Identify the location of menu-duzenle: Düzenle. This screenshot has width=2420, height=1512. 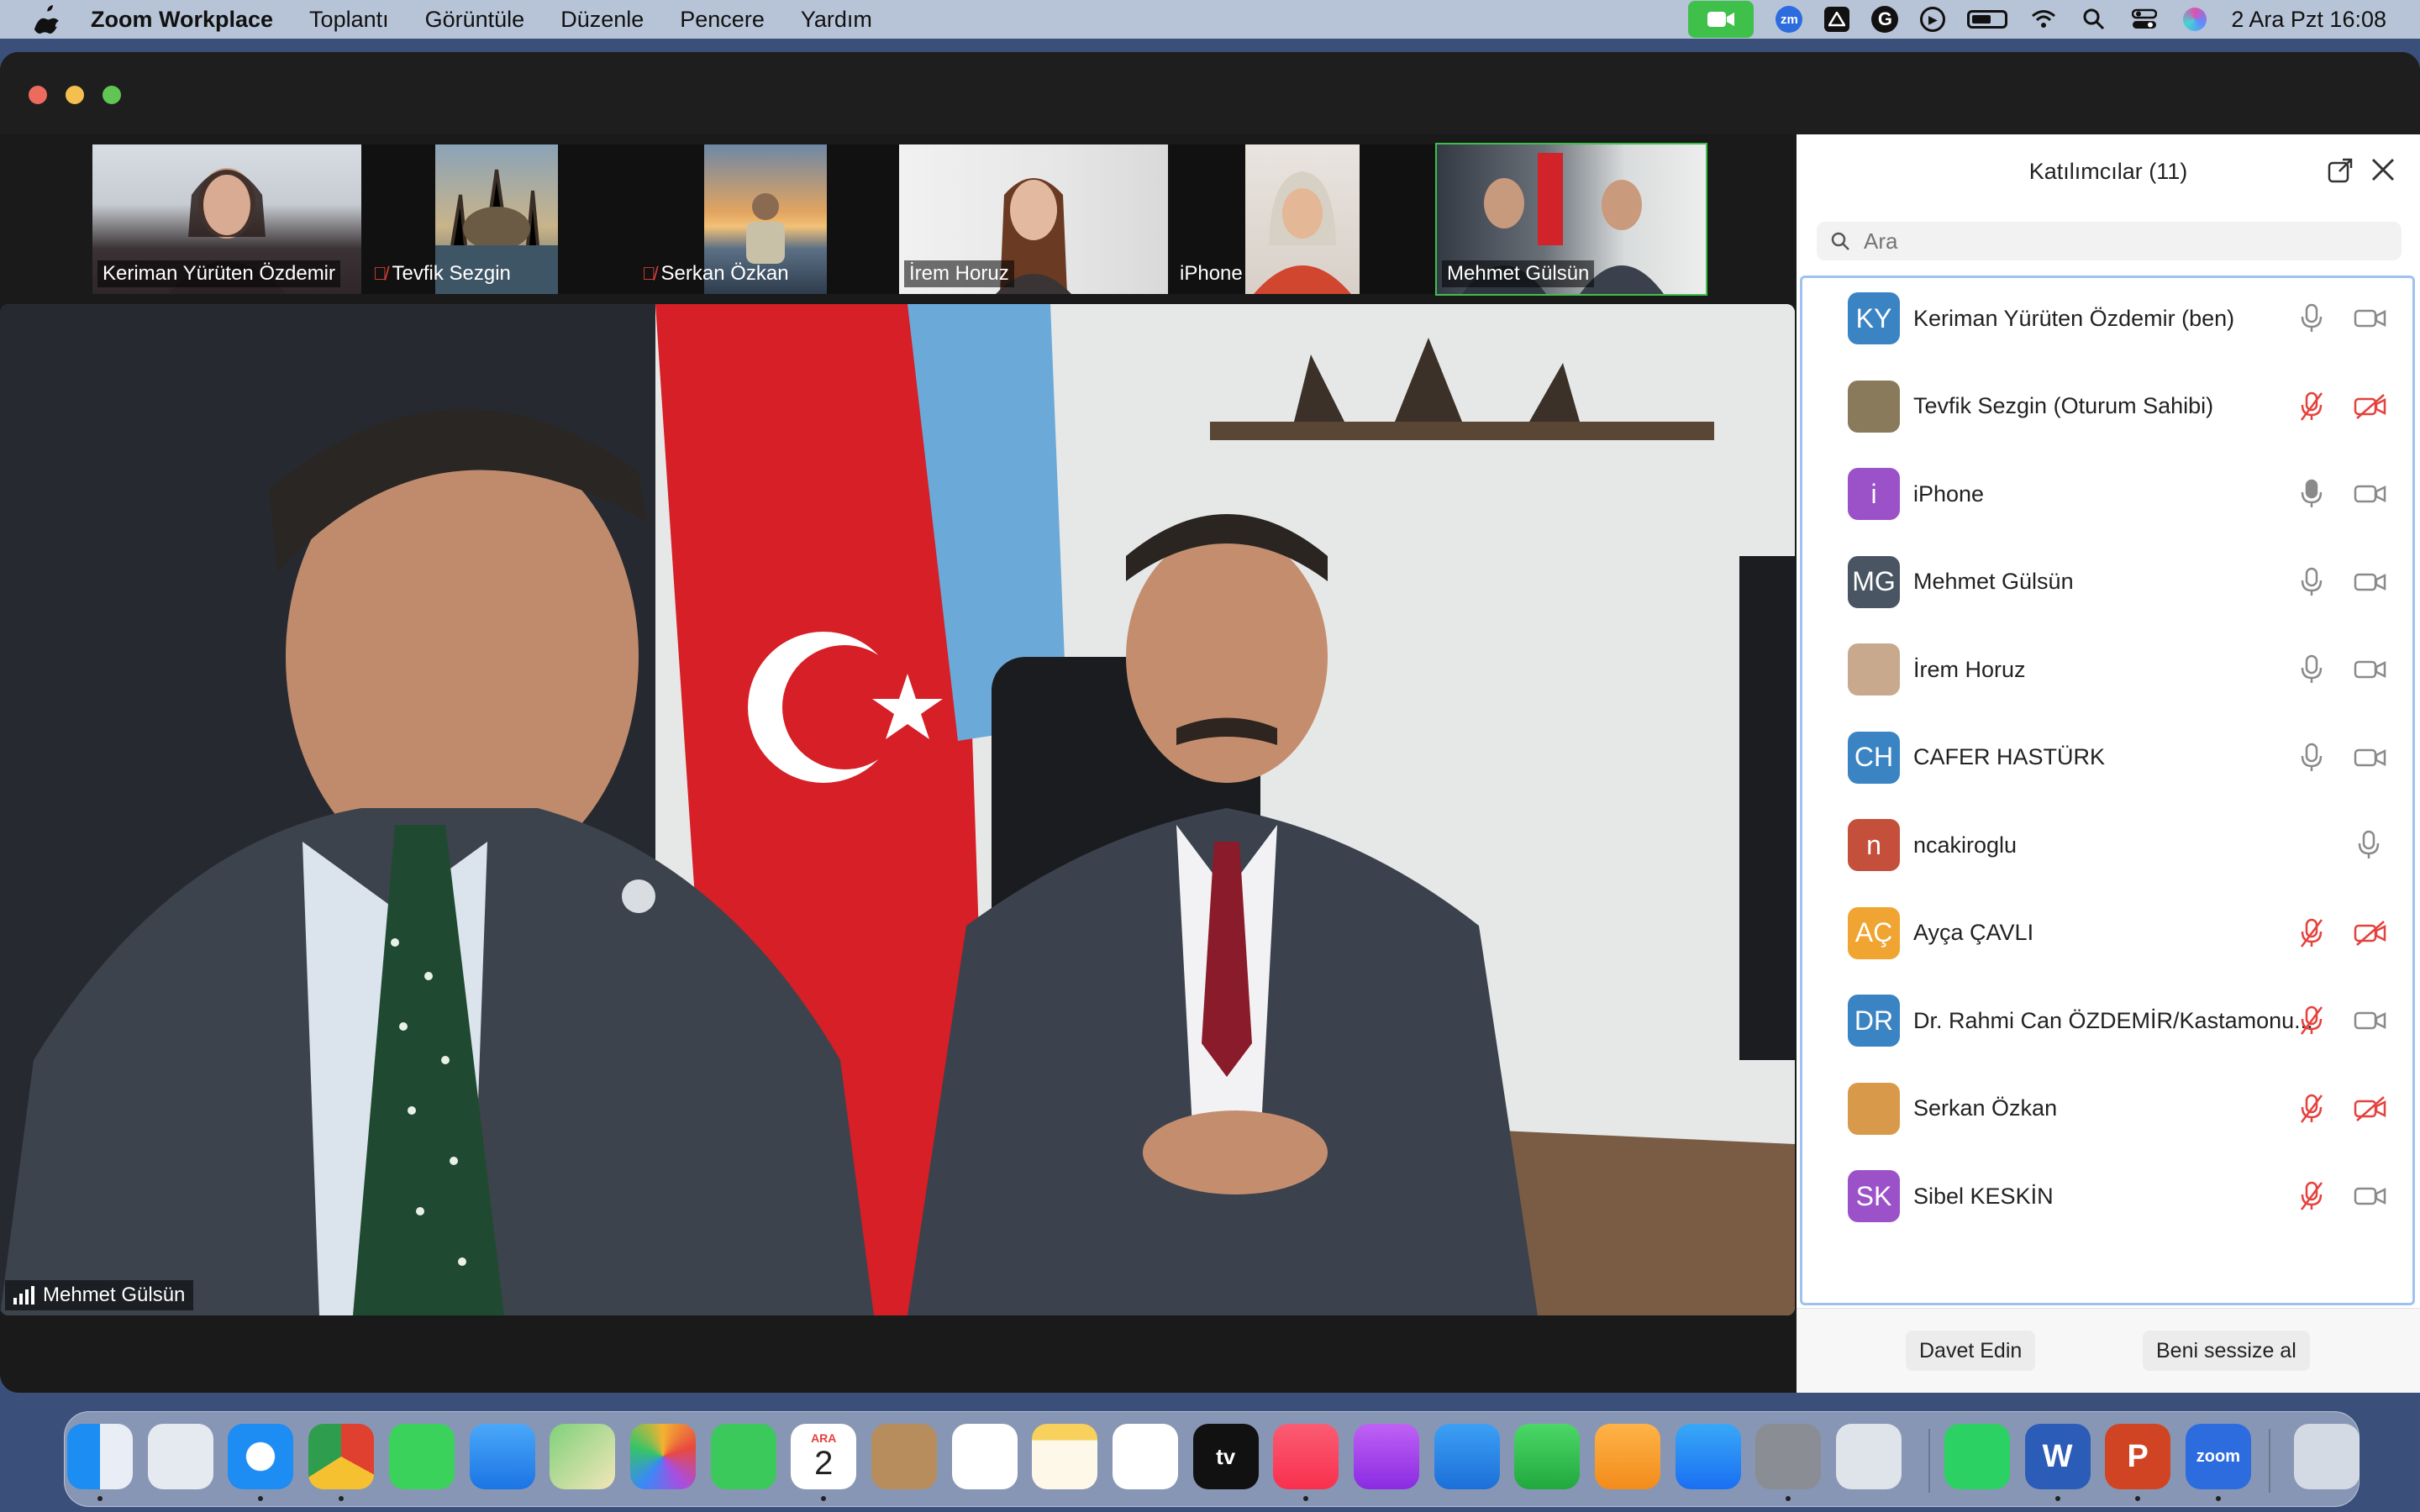
(602, 20).